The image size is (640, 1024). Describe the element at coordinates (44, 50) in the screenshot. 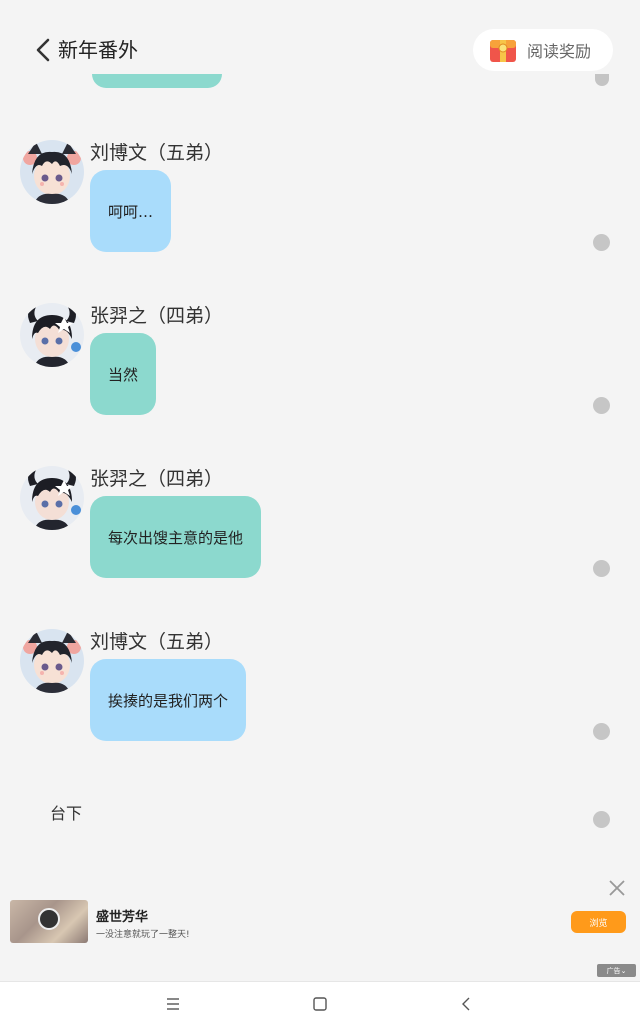

I see `chevron-left-icon` at that location.